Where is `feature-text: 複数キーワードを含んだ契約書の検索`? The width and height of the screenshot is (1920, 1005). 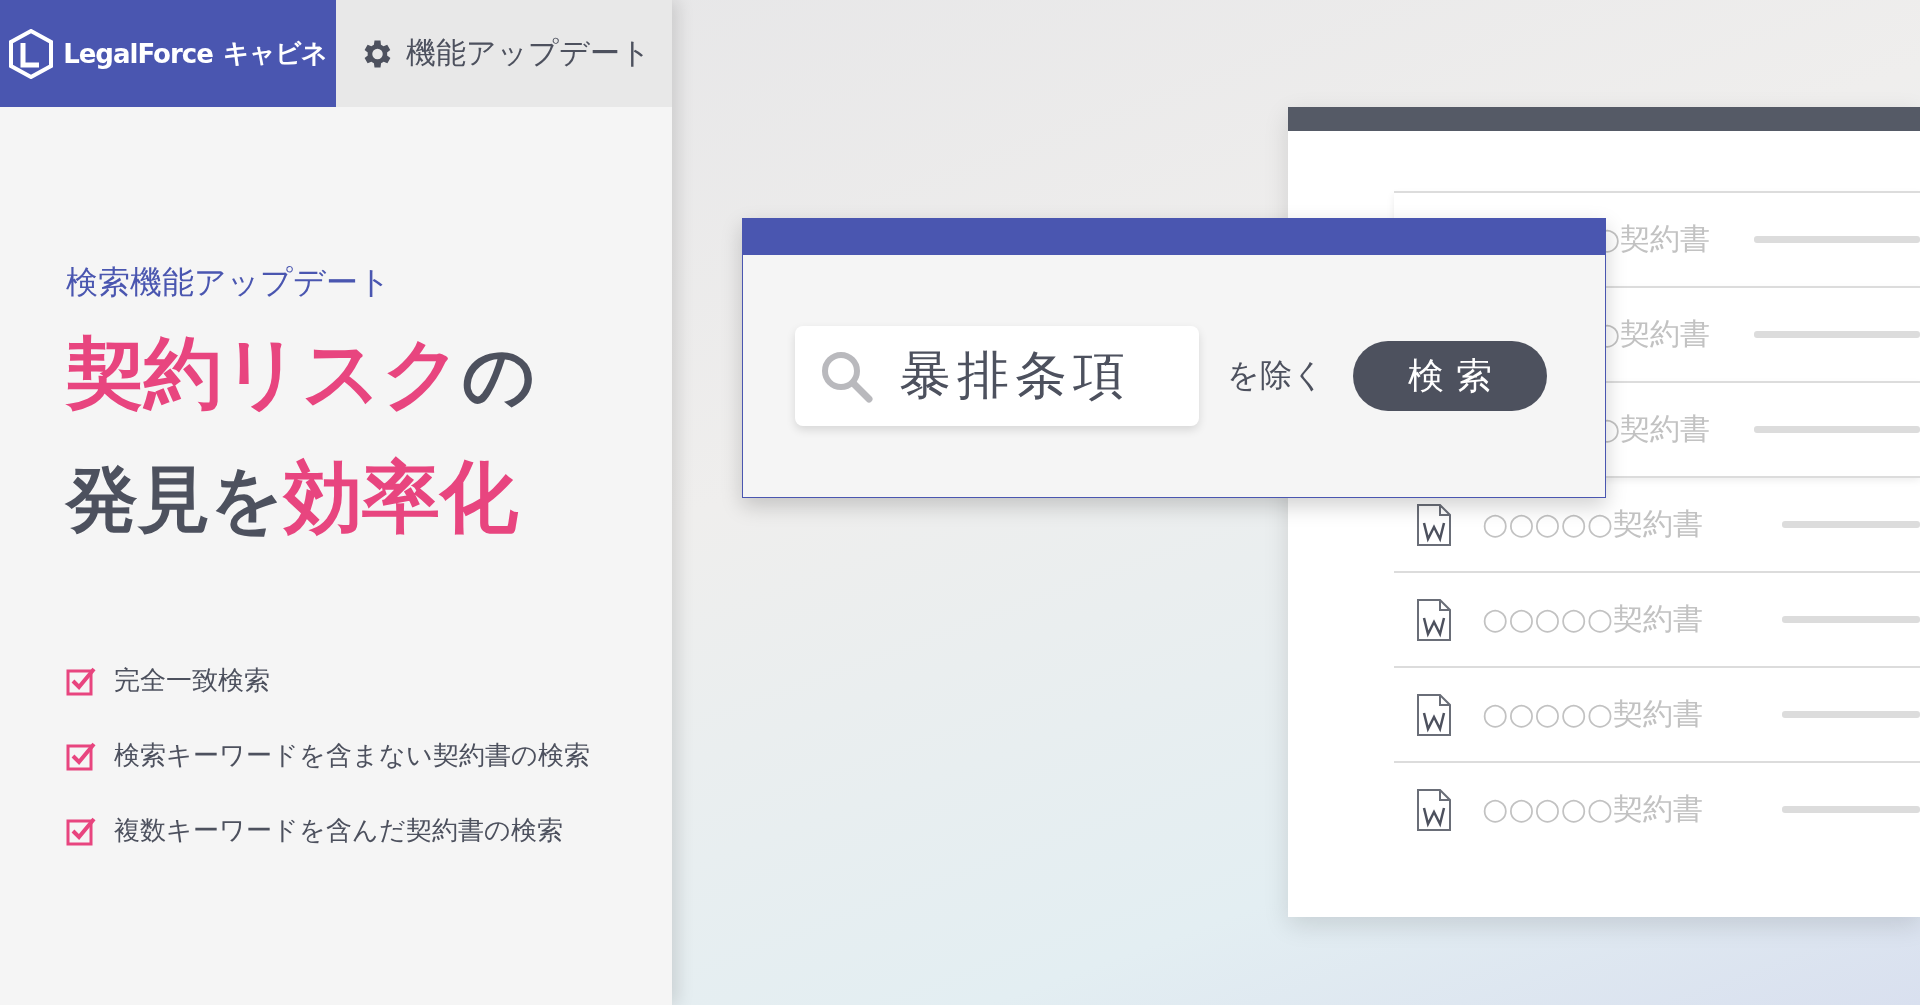
feature-text: 複数キーワードを含んだ契約書の検索 is located at coordinates (338, 830).